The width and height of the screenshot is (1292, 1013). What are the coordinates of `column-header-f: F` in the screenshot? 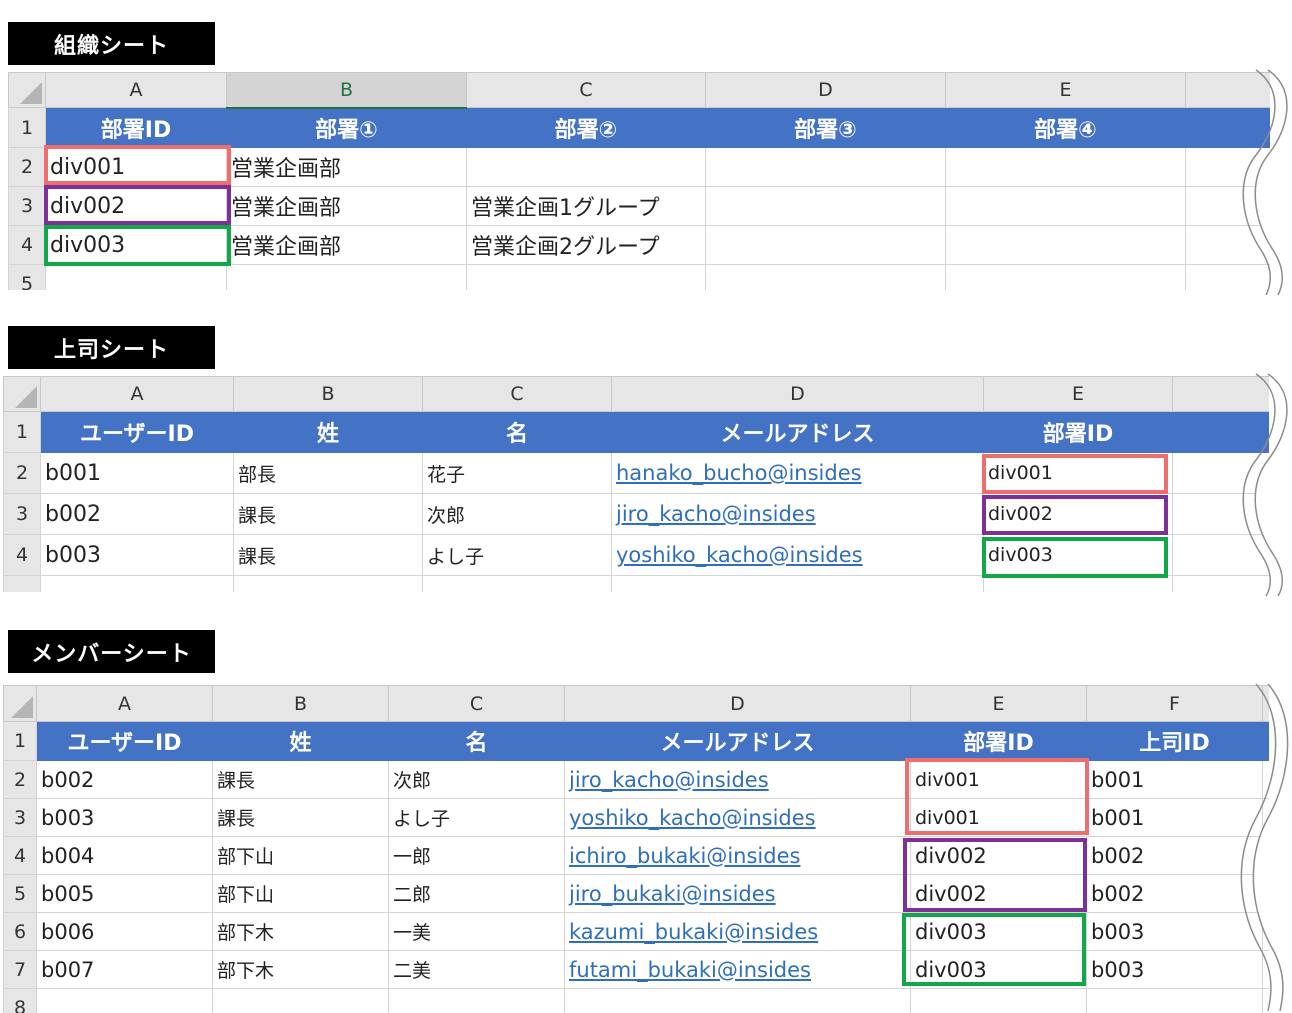 It's located at (1174, 703).